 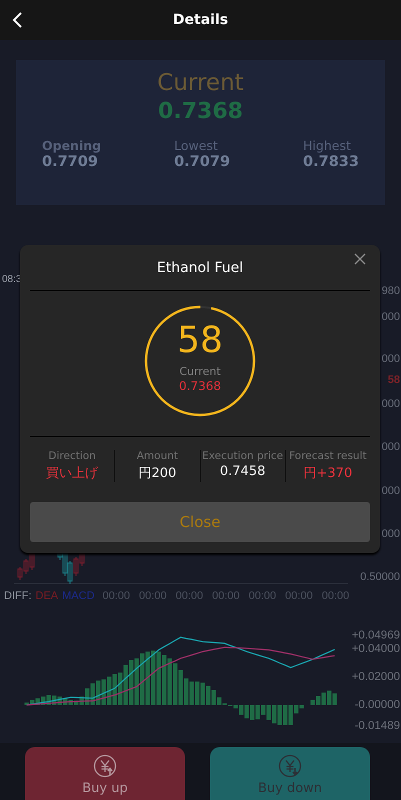 What do you see at coordinates (376, 648) in the screenshot?
I see `axis-label: +0.04000` at bounding box center [376, 648].